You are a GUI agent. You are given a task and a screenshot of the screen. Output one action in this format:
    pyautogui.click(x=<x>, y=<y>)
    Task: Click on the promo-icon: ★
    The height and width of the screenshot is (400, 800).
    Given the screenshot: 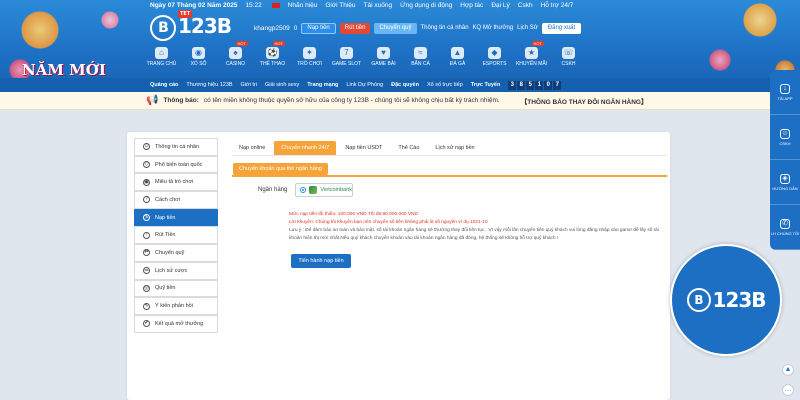 What is the action you would take?
    pyautogui.click(x=531, y=53)
    